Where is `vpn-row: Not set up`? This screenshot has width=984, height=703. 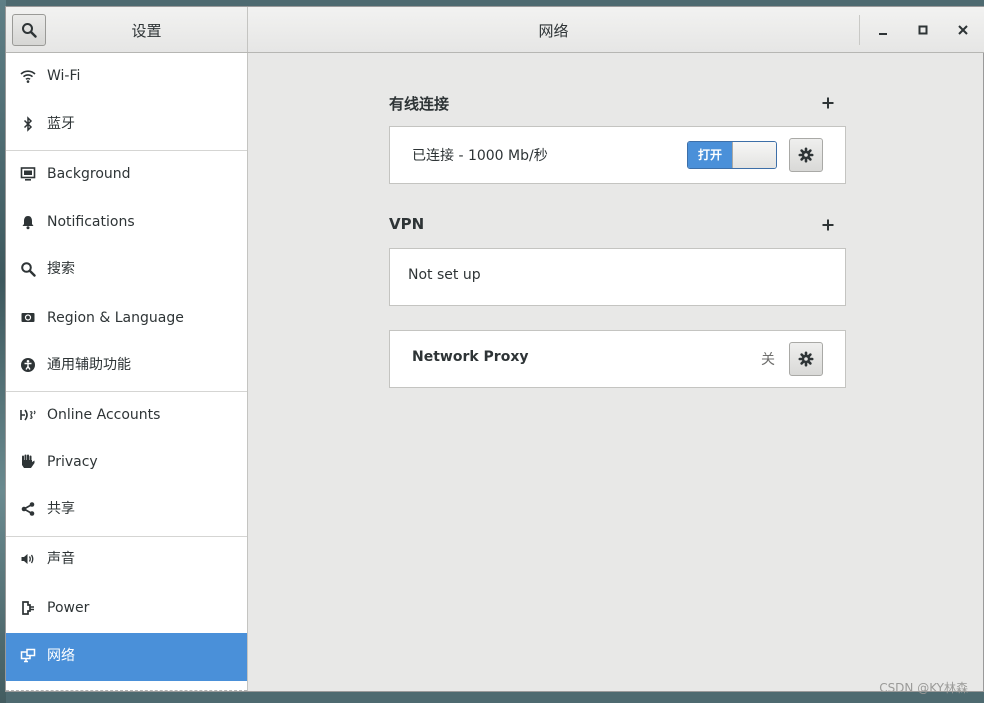 vpn-row: Not set up is located at coordinates (617, 277).